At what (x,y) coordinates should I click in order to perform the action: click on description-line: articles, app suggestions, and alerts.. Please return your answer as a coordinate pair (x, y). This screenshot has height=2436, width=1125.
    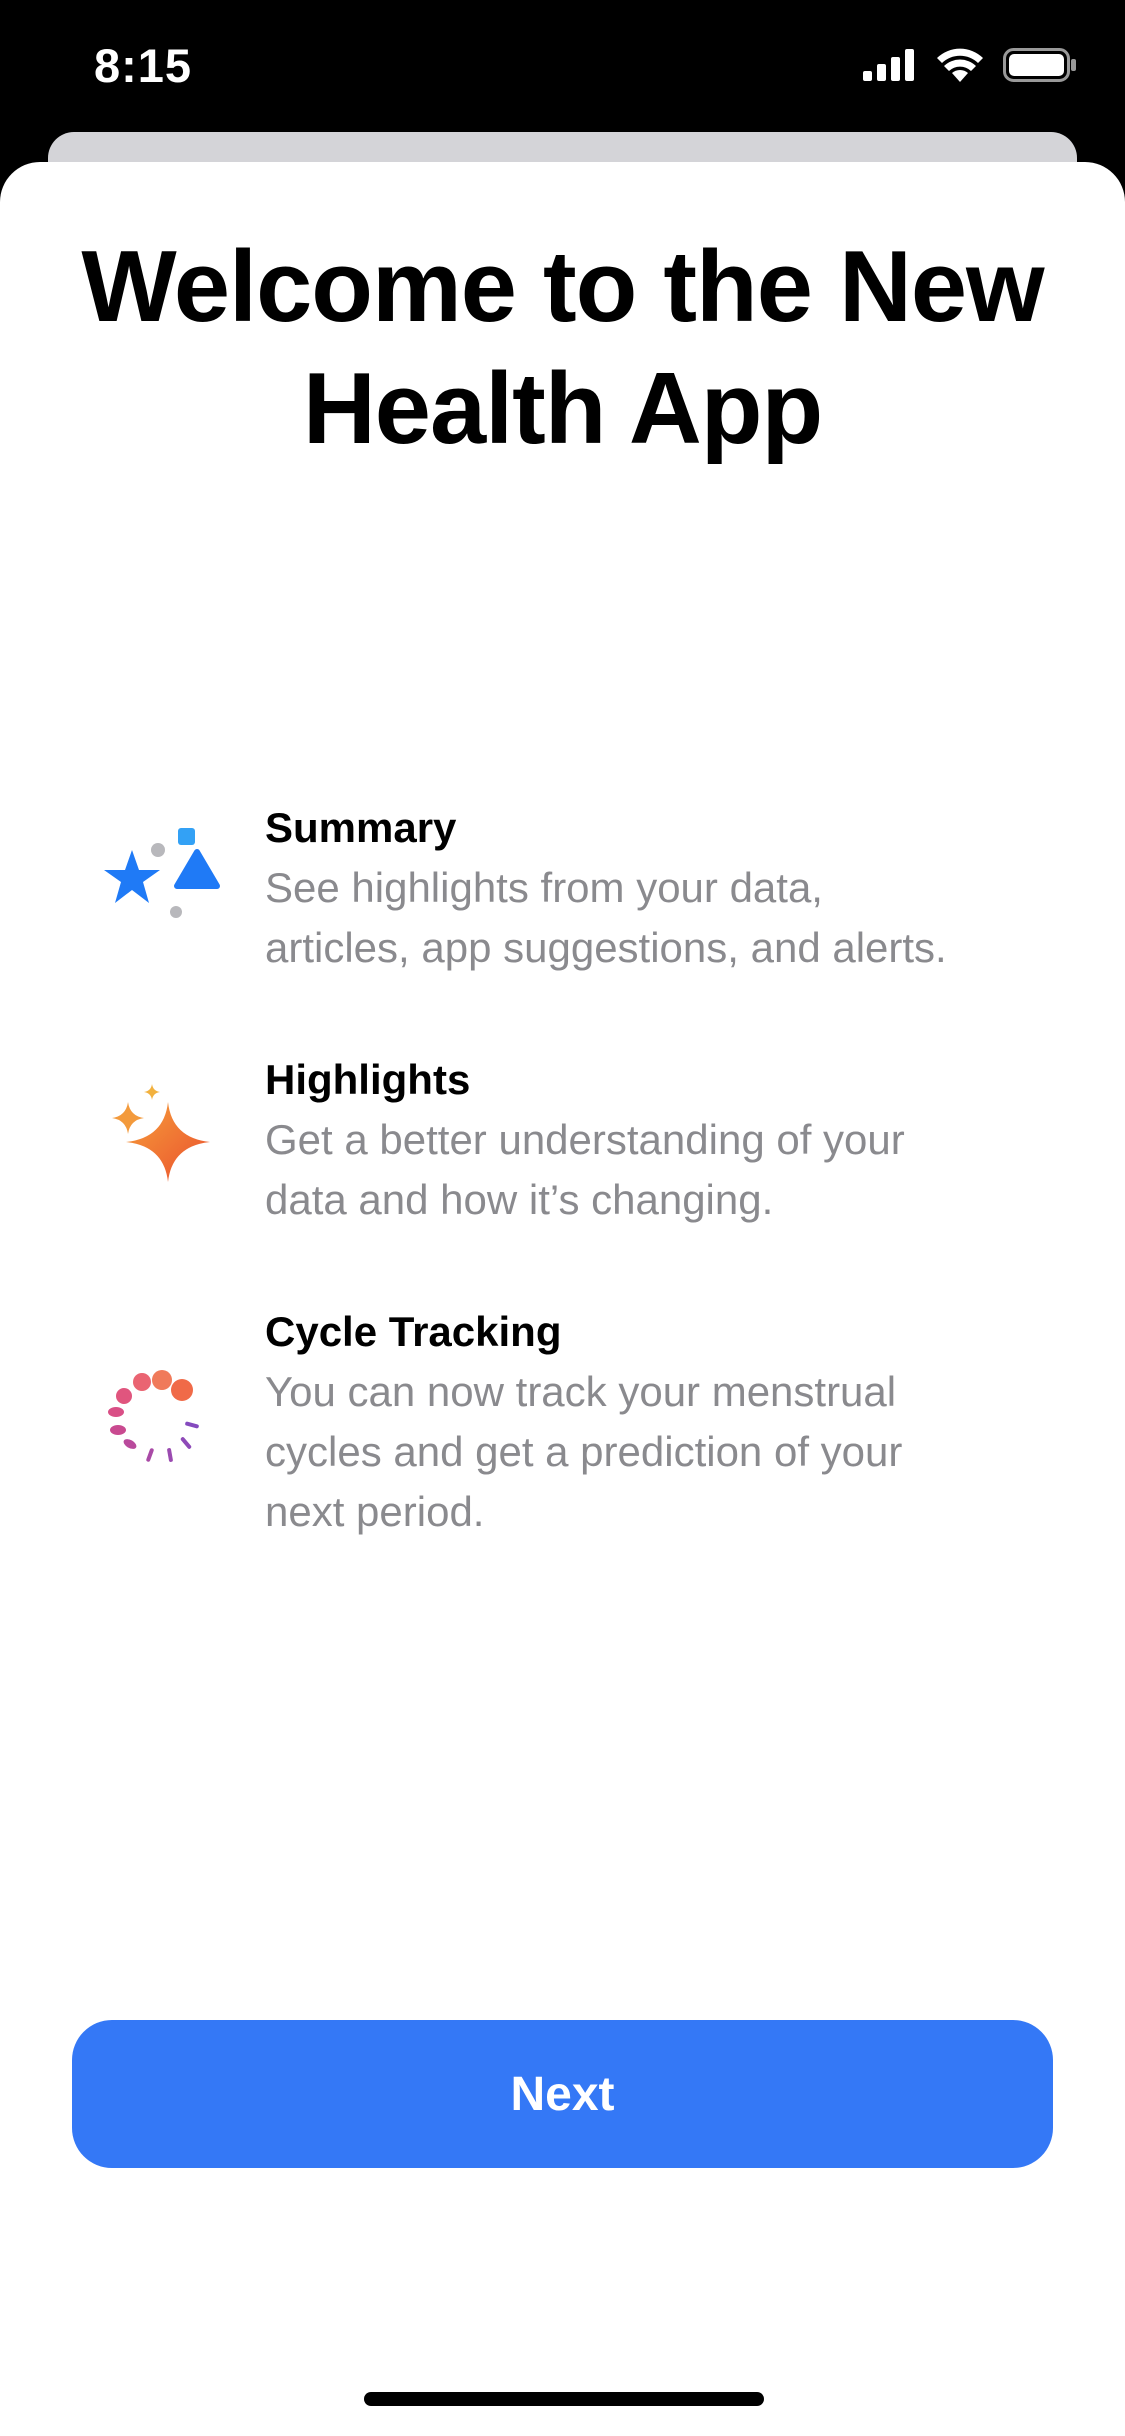
    Looking at the image, I should click on (606, 947).